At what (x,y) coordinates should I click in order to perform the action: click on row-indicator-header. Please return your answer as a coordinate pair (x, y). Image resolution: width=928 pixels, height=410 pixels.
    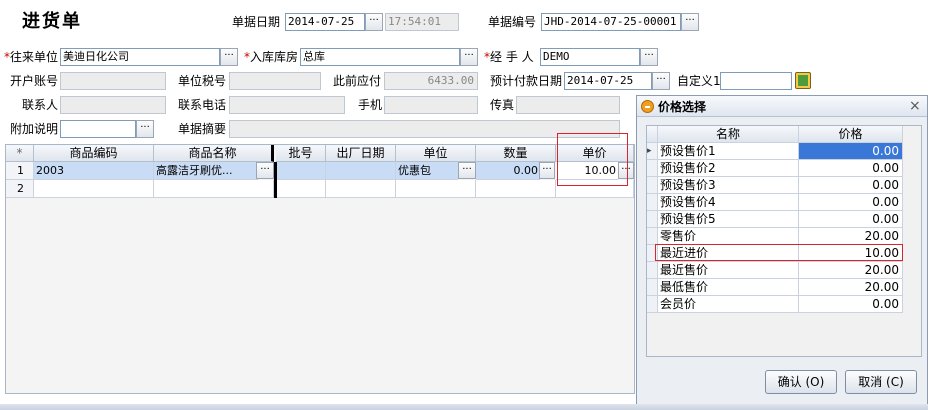
    Looking at the image, I should click on (652, 134).